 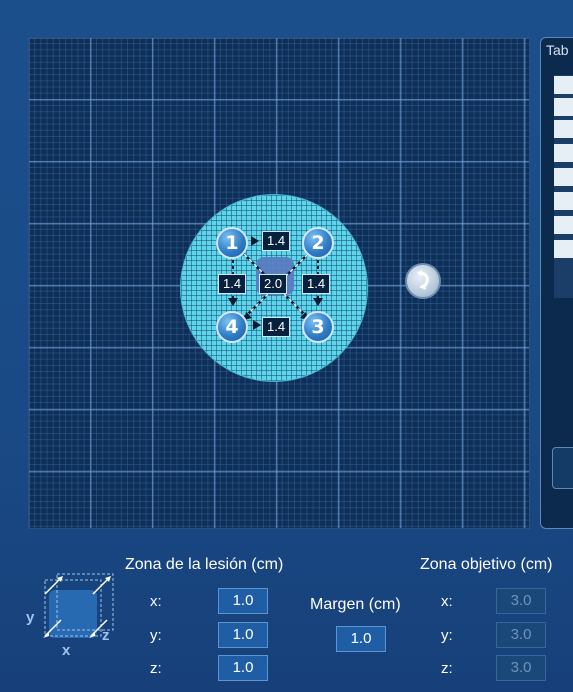 What do you see at coordinates (156, 668) in the screenshot?
I see `lesion-z-label: z:` at bounding box center [156, 668].